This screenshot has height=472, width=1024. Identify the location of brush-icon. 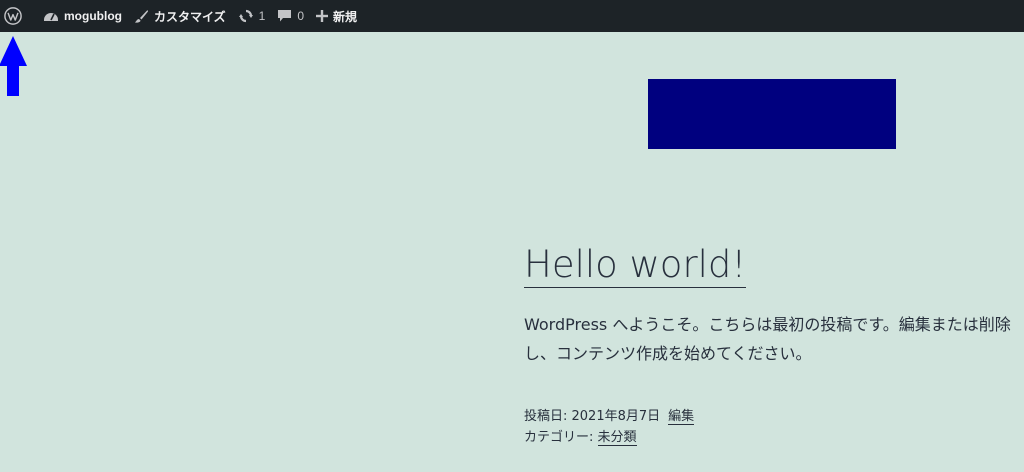
(141, 16).